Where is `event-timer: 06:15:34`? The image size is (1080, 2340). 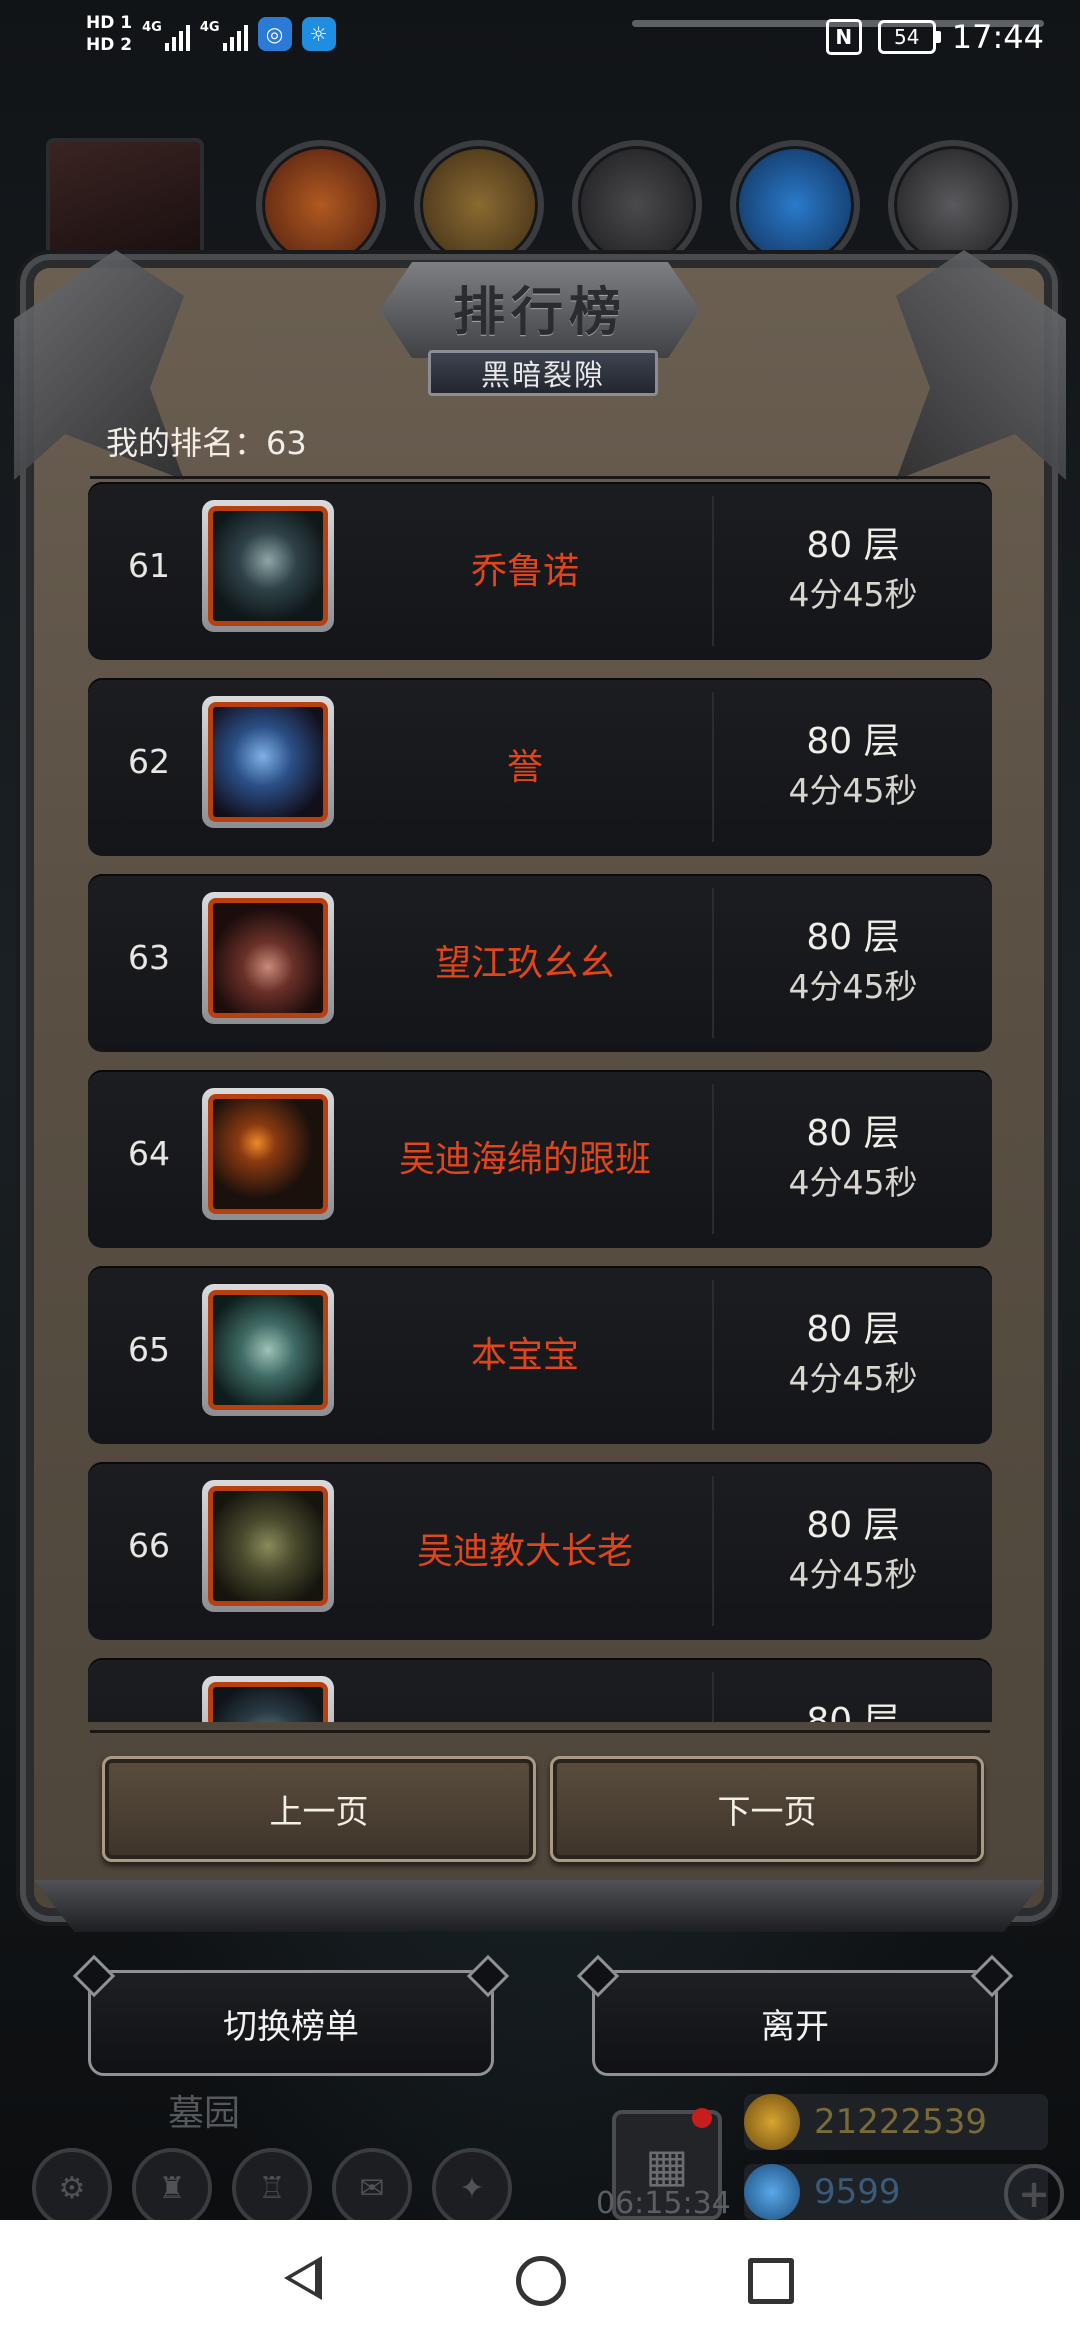 event-timer: 06:15:34 is located at coordinates (663, 2203).